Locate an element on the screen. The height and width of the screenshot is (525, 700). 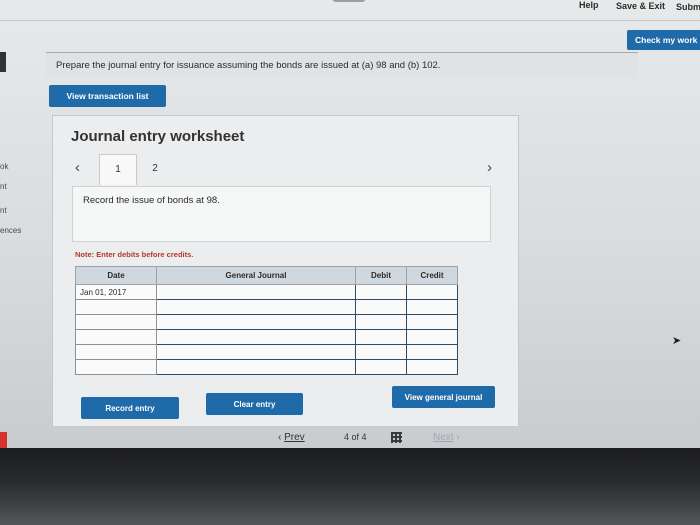
prev-label: Prev is located at coordinates (294, 437).